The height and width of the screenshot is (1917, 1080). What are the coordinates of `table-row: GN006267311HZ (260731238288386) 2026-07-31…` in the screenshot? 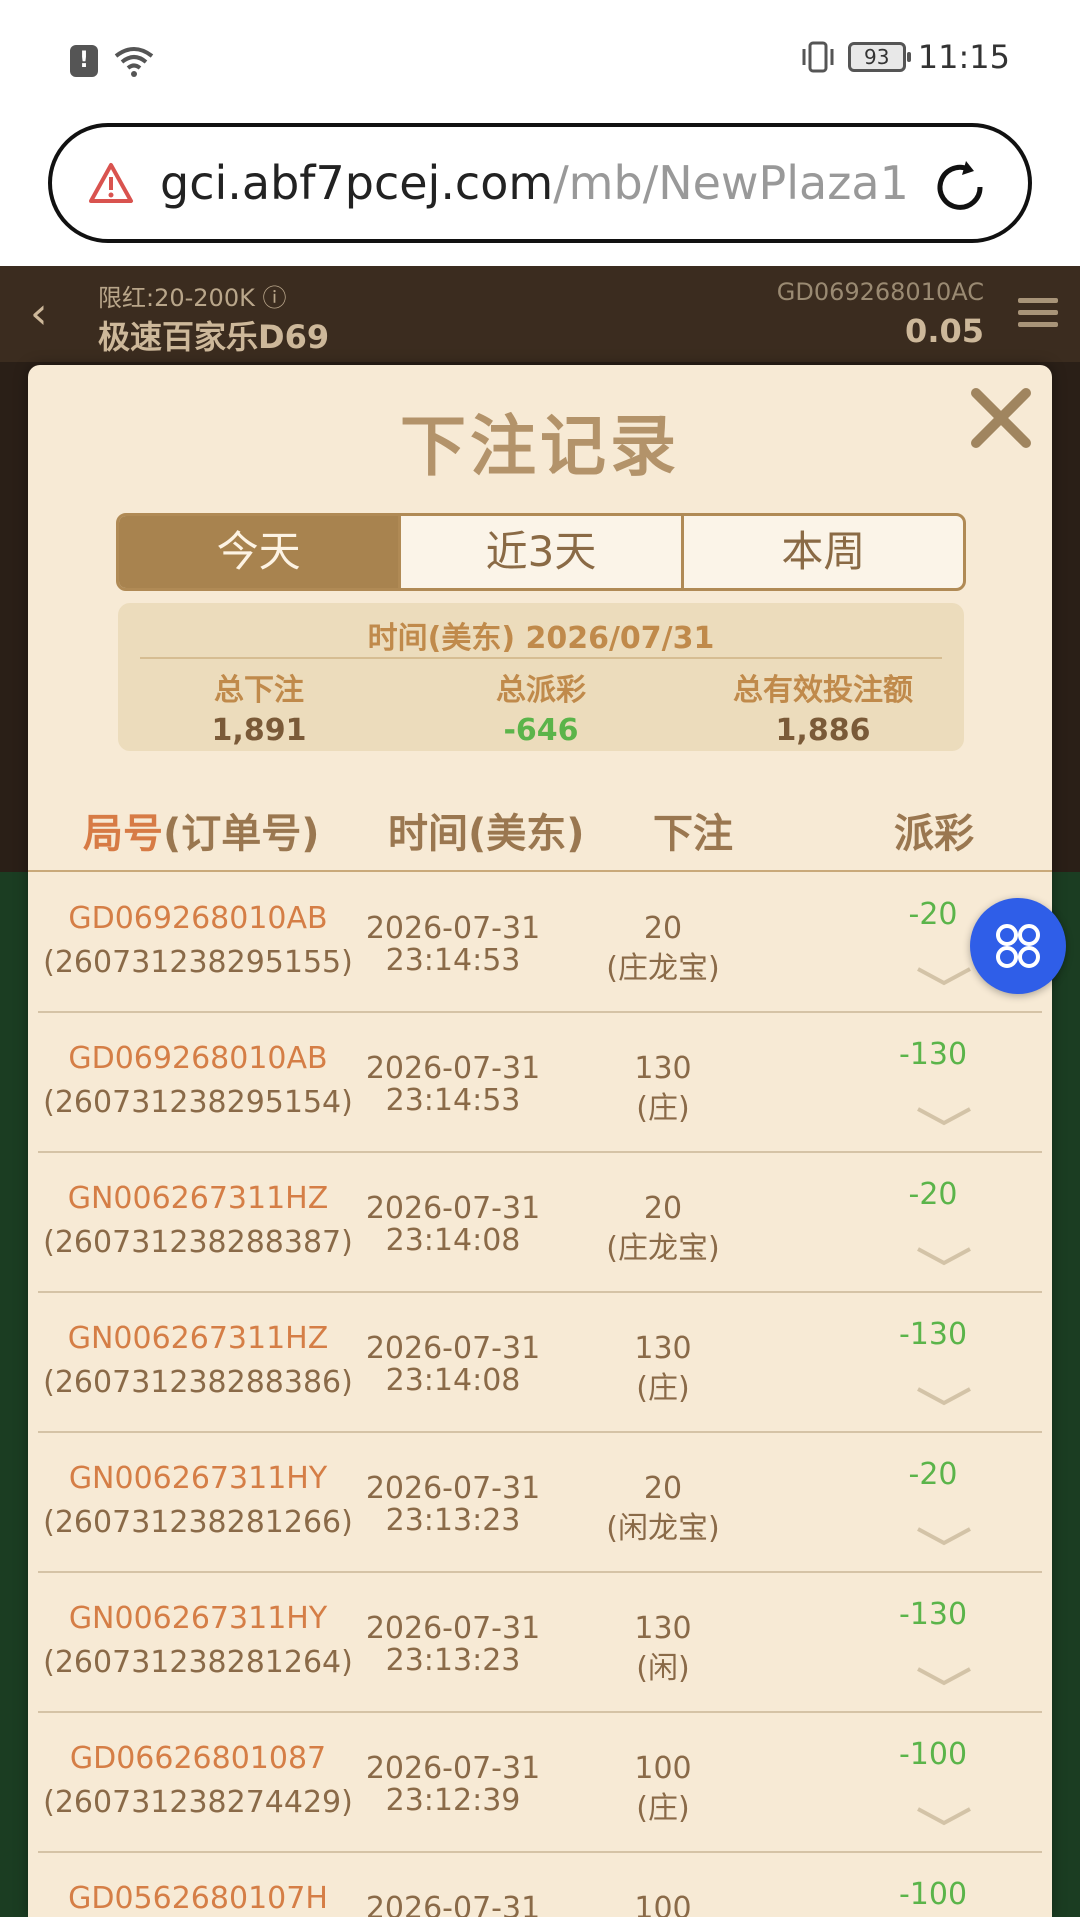 It's located at (540, 1363).